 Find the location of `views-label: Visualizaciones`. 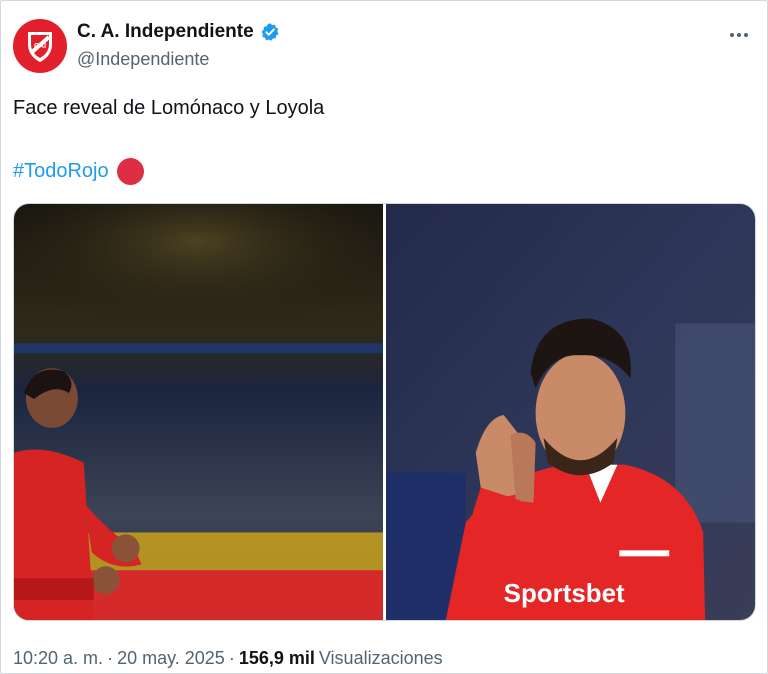

views-label: Visualizaciones is located at coordinates (380, 658).